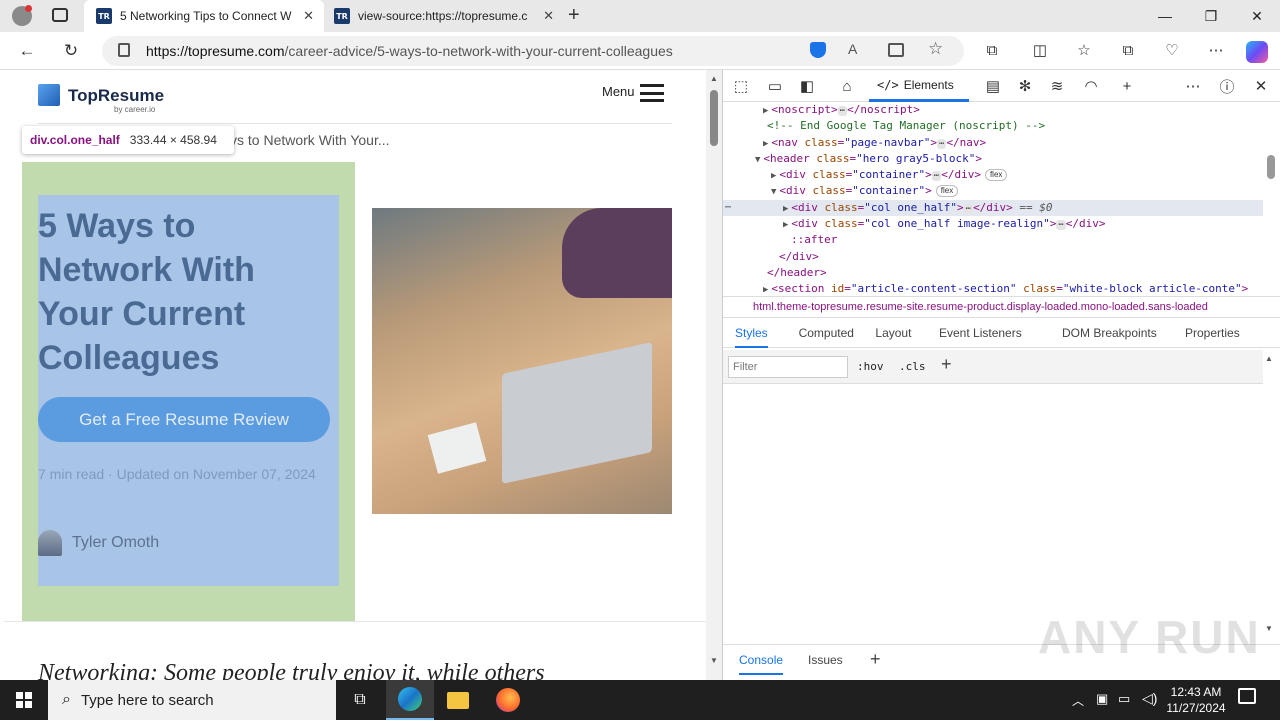  I want to click on scrollbar-thumb, so click(714, 118).